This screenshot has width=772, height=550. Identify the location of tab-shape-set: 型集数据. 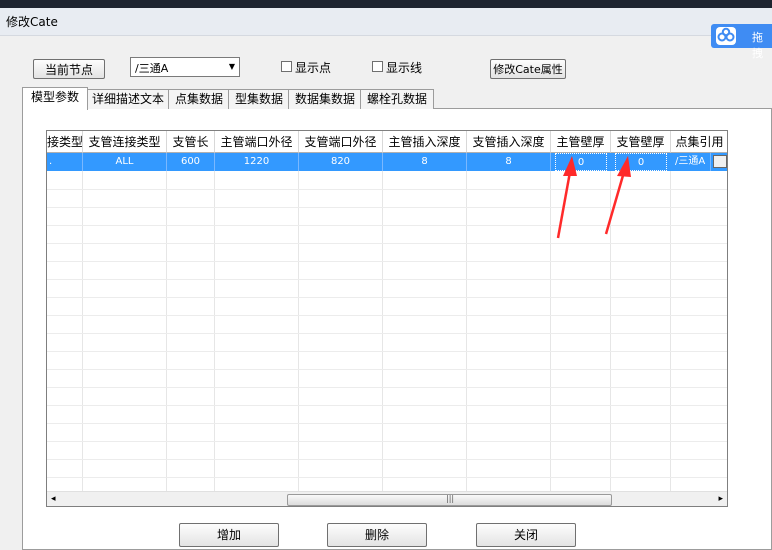
(259, 99).